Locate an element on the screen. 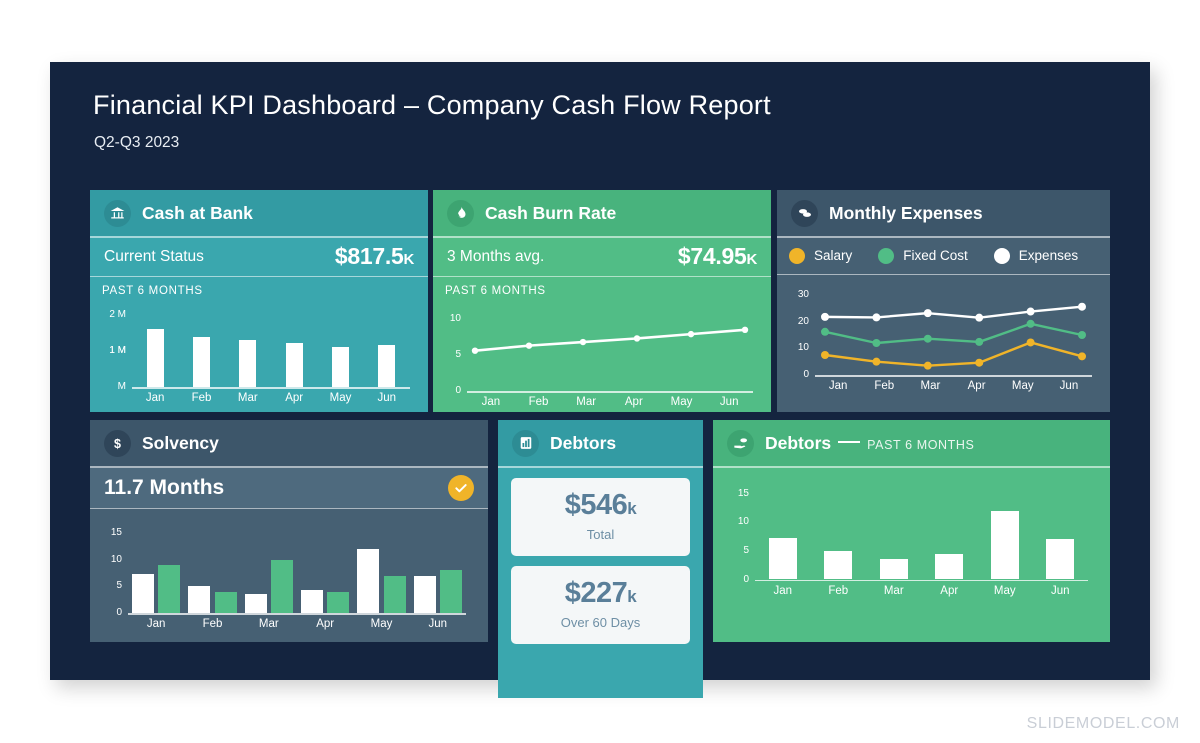 The height and width of the screenshot is (743, 1200). chart-caption: PAST 6 MONTHS is located at coordinates (152, 291).